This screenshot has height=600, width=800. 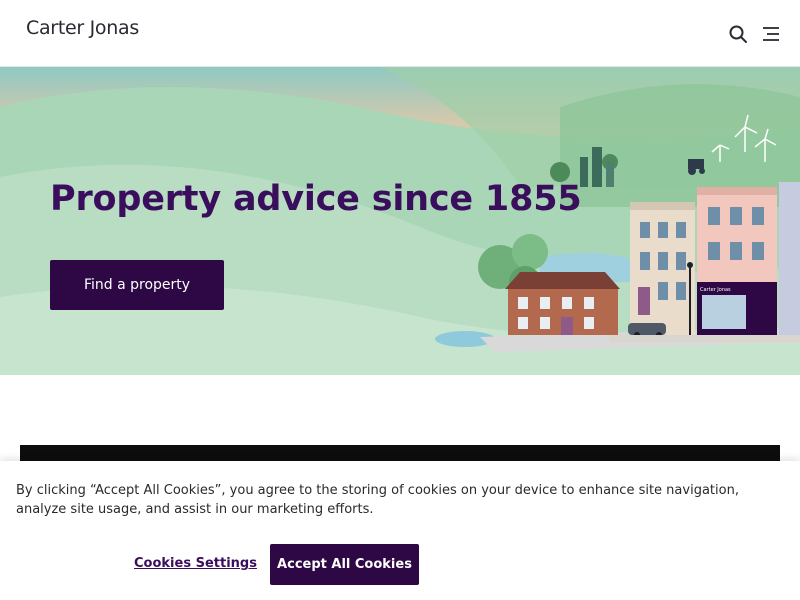 I want to click on site-header: Carter Jonas, so click(x=400, y=33).